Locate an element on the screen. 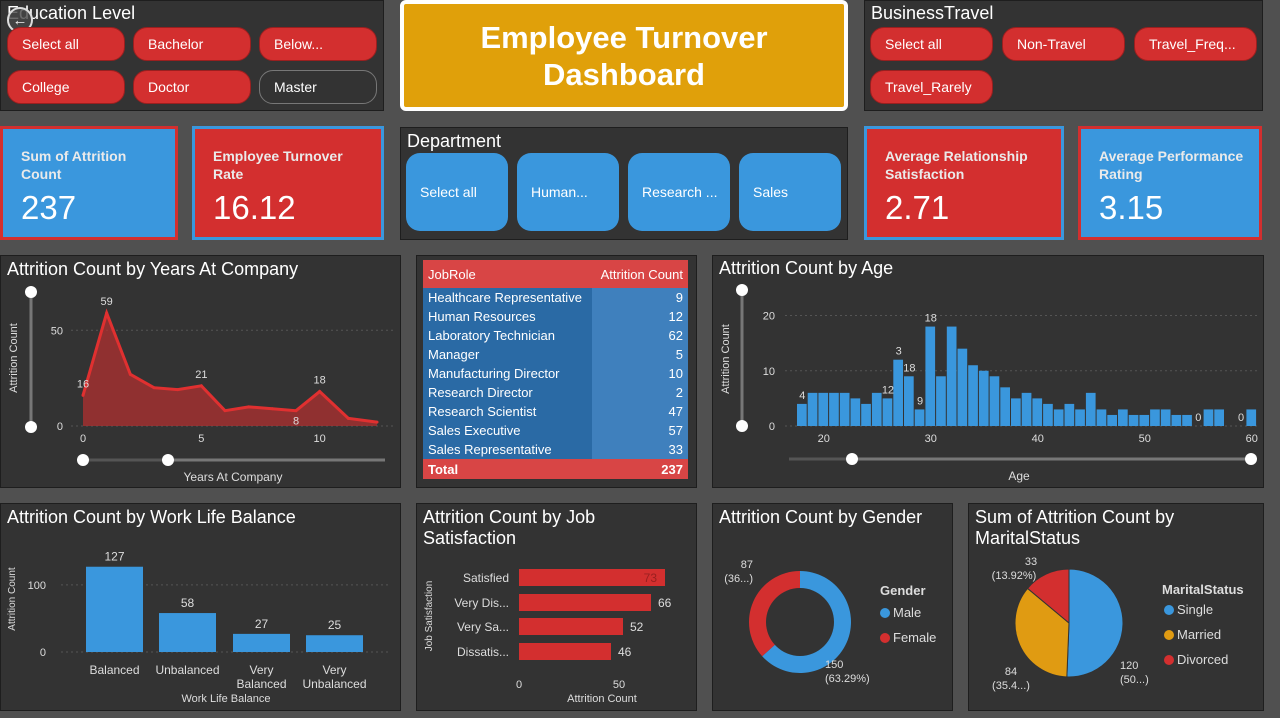 This screenshot has width=1280, height=718. table-header-jobrole: JobRole is located at coordinates (508, 274).